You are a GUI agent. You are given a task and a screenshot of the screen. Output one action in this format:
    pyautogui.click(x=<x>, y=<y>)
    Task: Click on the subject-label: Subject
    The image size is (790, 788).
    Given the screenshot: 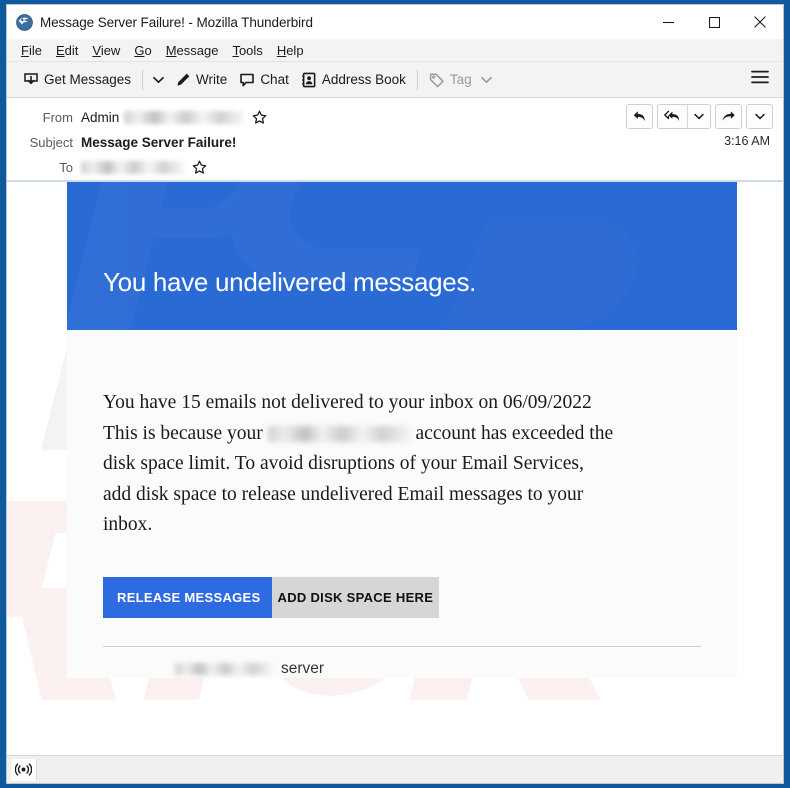 What is the action you would take?
    pyautogui.click(x=51, y=142)
    